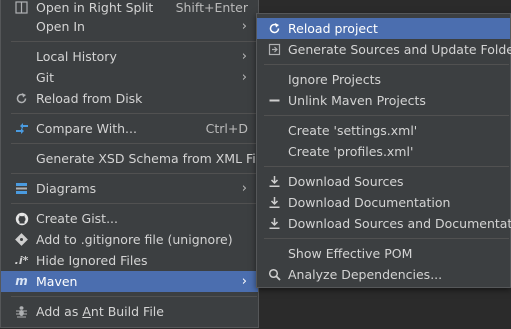  I want to click on github-icon, so click(21, 218).